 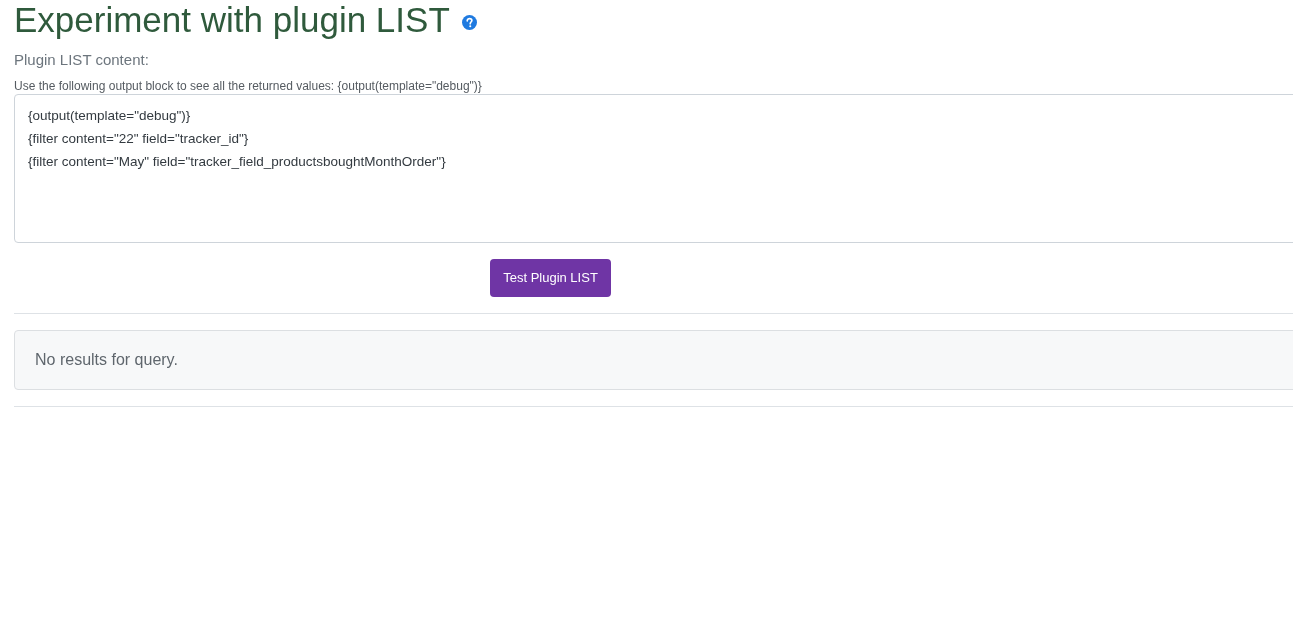 What do you see at coordinates (469, 22) in the screenshot?
I see `help-icon` at bounding box center [469, 22].